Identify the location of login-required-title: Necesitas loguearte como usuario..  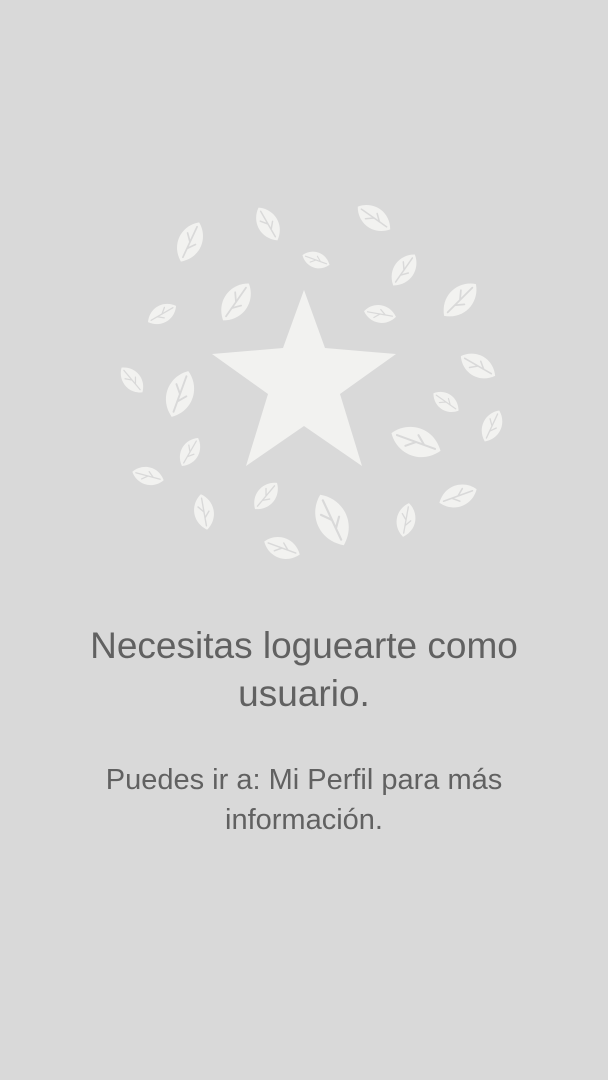
(304, 669).